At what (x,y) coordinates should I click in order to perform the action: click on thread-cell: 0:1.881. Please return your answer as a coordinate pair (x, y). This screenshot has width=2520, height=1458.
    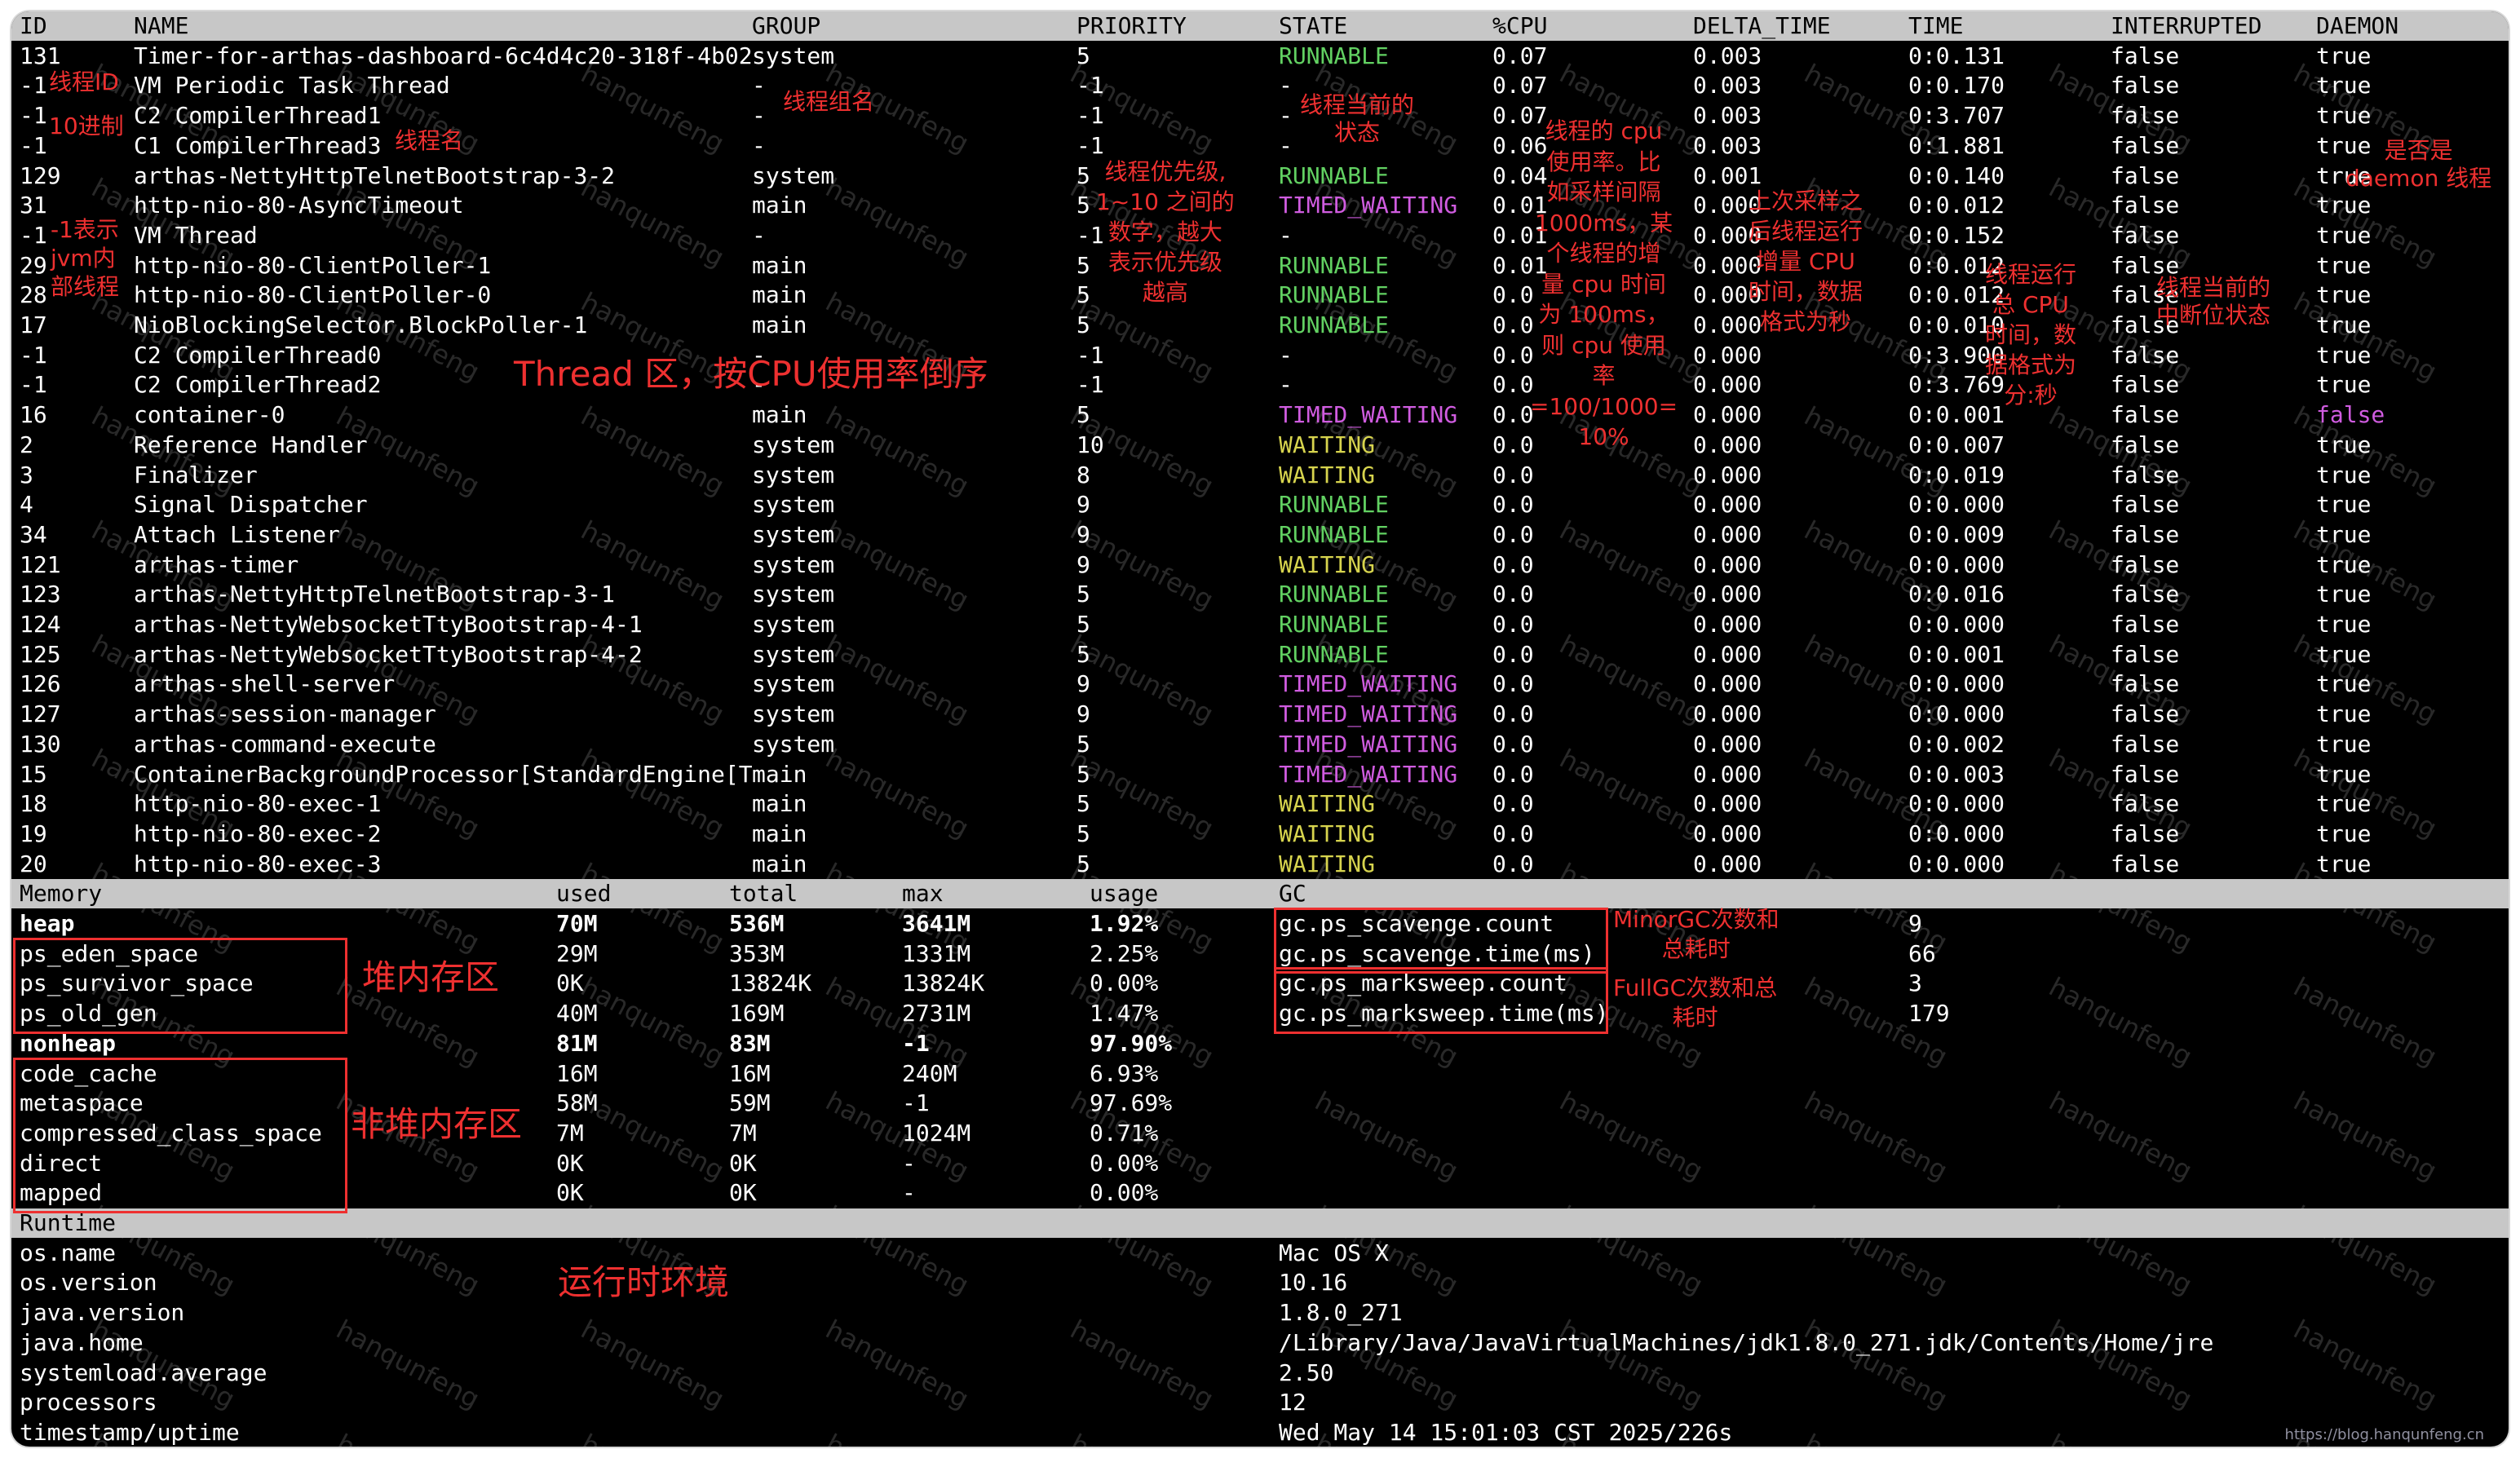
    Looking at the image, I should click on (1957, 145).